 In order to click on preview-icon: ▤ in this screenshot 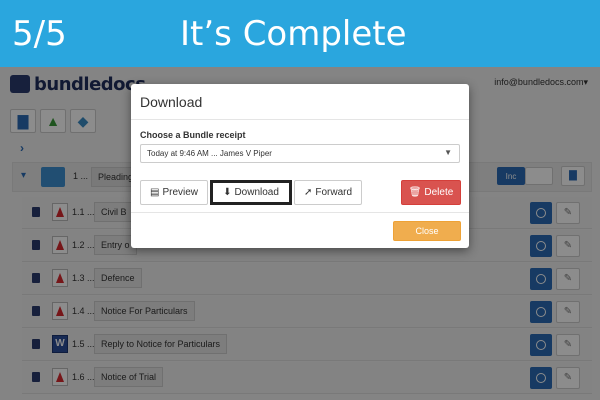, I will do `click(154, 192)`.